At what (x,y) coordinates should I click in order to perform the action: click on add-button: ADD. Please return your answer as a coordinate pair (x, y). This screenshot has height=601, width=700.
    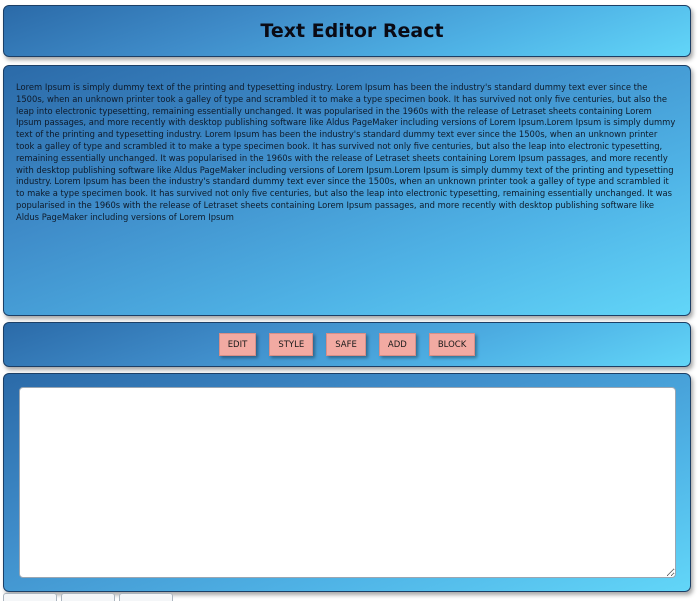
    Looking at the image, I should click on (397, 344).